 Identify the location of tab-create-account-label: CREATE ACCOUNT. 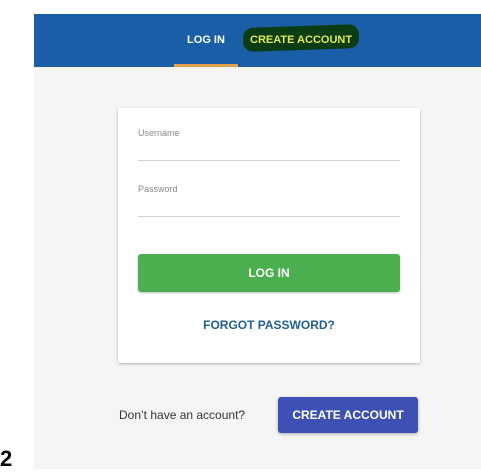
(301, 40).